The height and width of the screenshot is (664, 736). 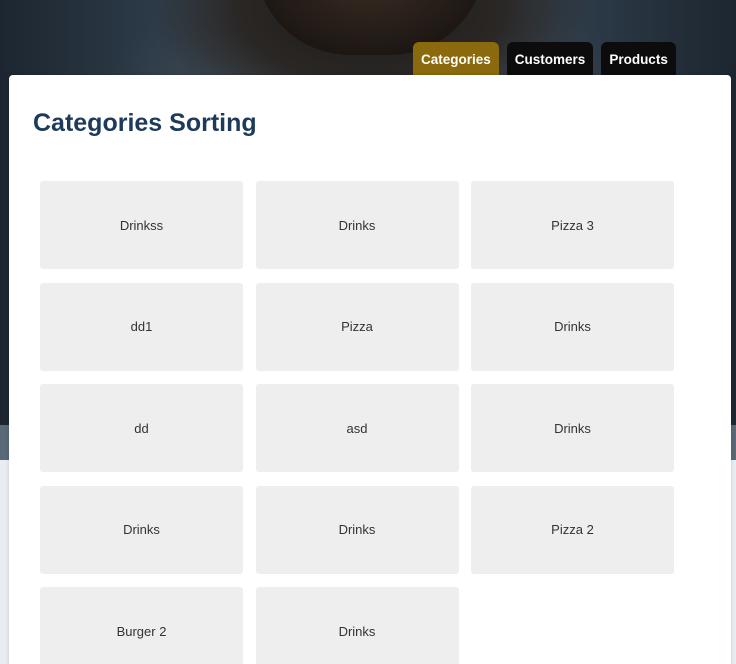 What do you see at coordinates (550, 59) in the screenshot?
I see `tab-customers: Customers` at bounding box center [550, 59].